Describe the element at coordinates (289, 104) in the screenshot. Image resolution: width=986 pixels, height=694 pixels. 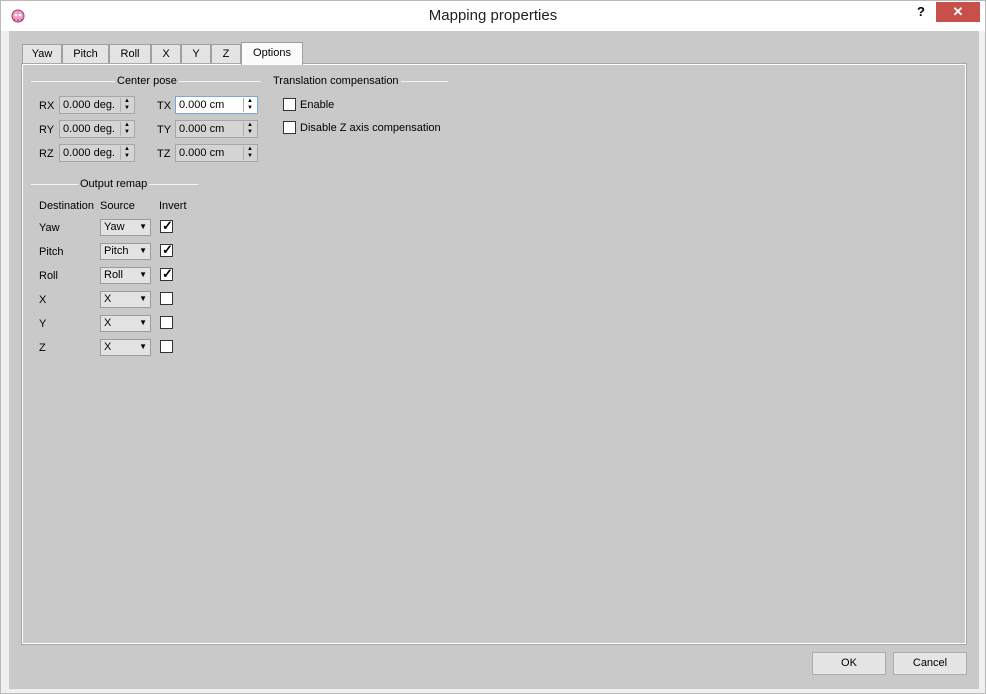
I see `enable-checkbox` at that location.